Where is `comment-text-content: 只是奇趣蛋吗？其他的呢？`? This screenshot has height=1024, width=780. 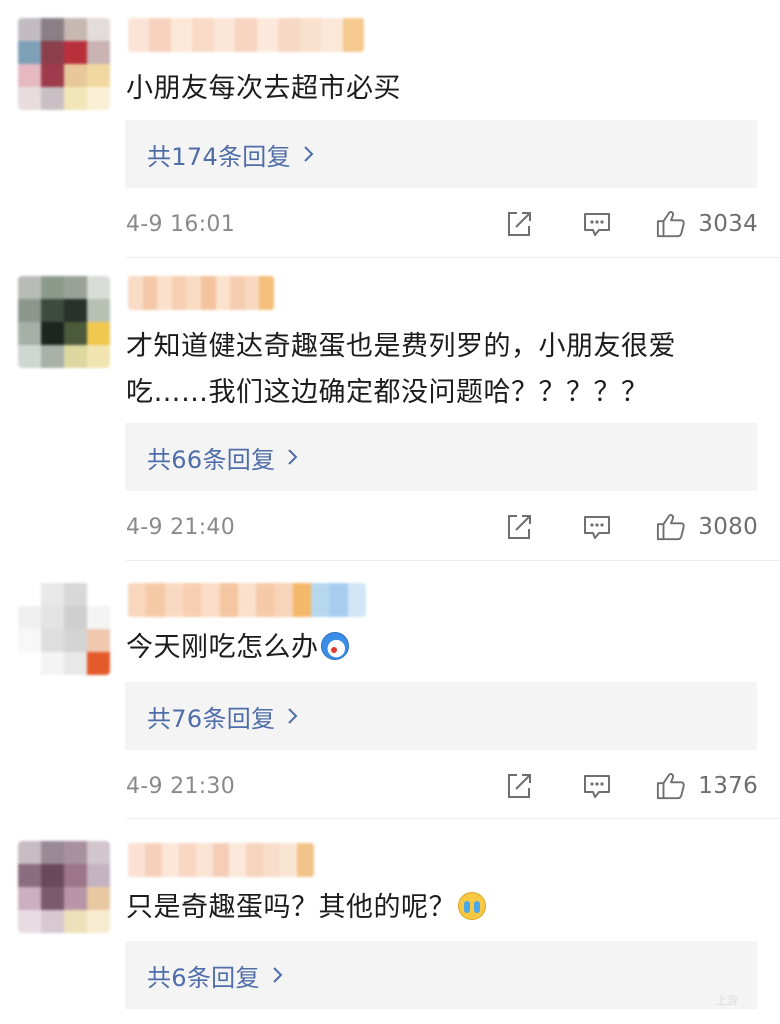
comment-text-content: 只是奇趣蛋吗？其他的呢？ is located at coordinates (291, 907).